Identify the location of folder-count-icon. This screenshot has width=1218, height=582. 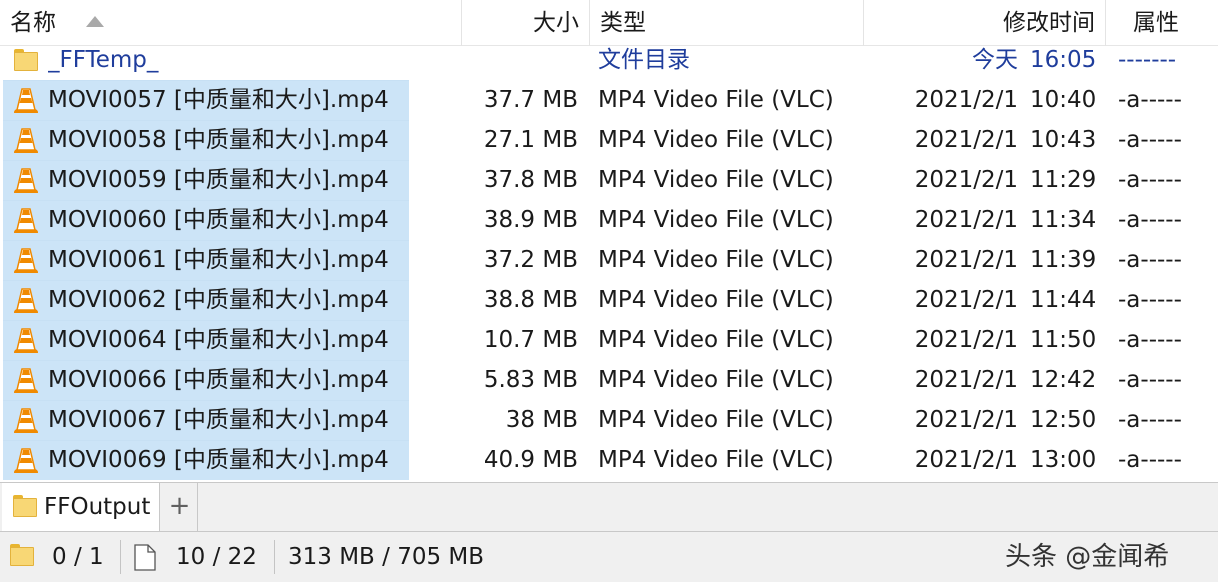
(22, 555).